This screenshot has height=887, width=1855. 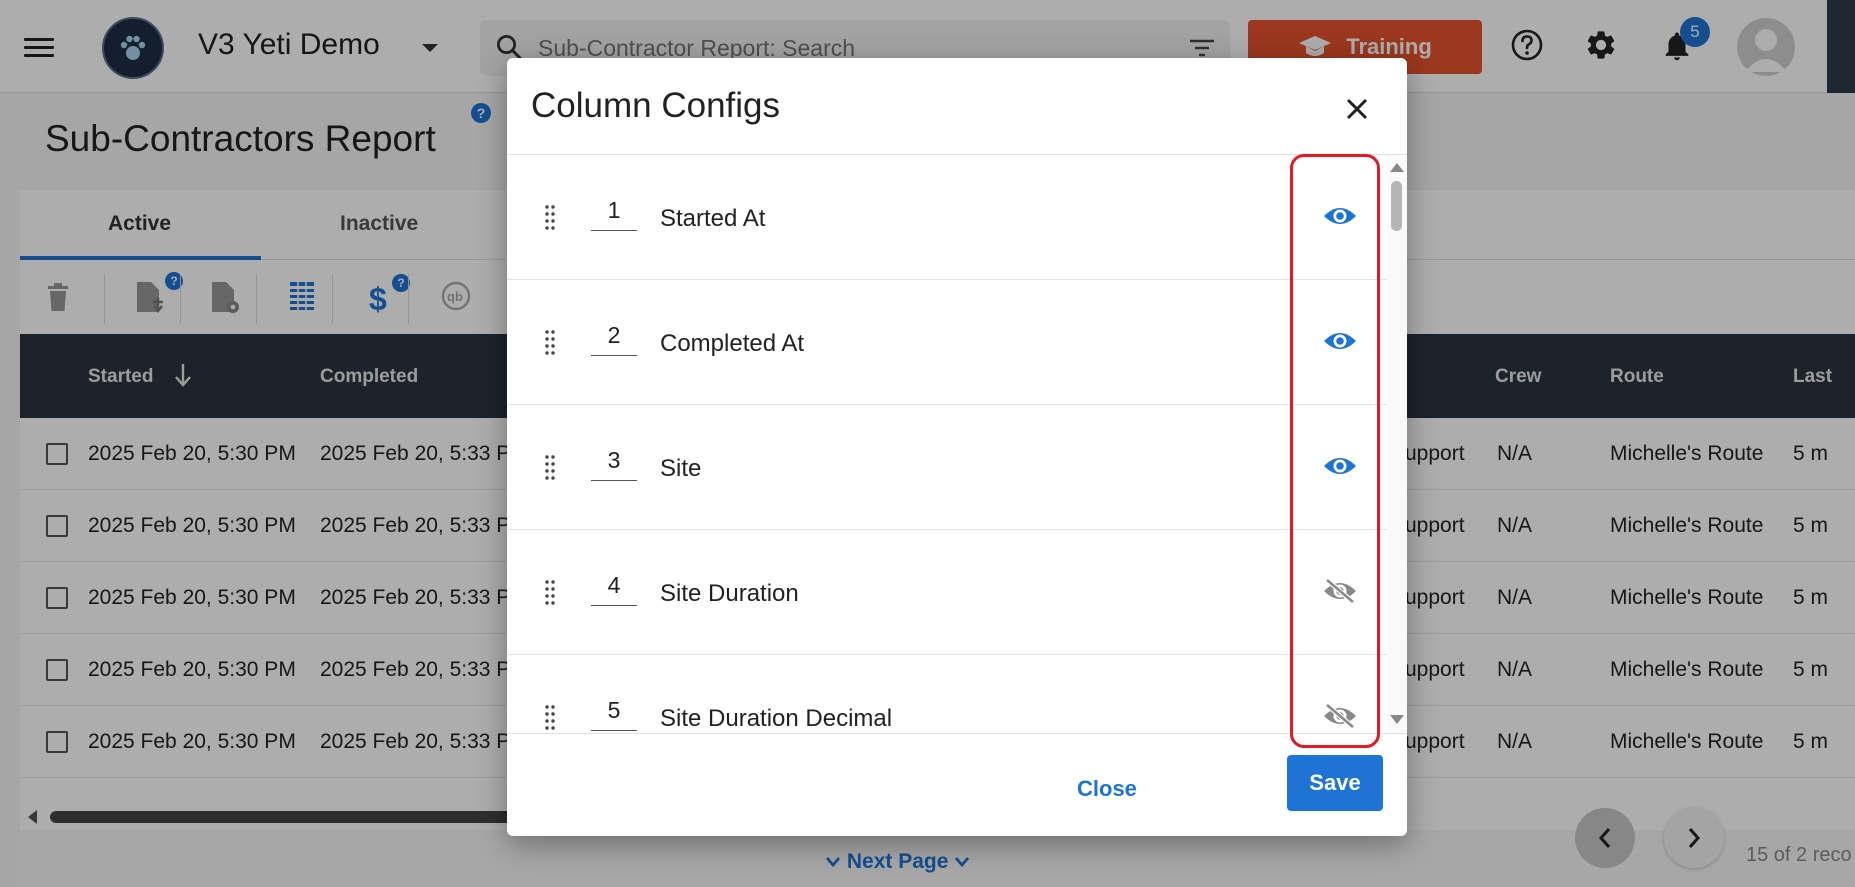 I want to click on column-label: Started At, so click(x=713, y=218).